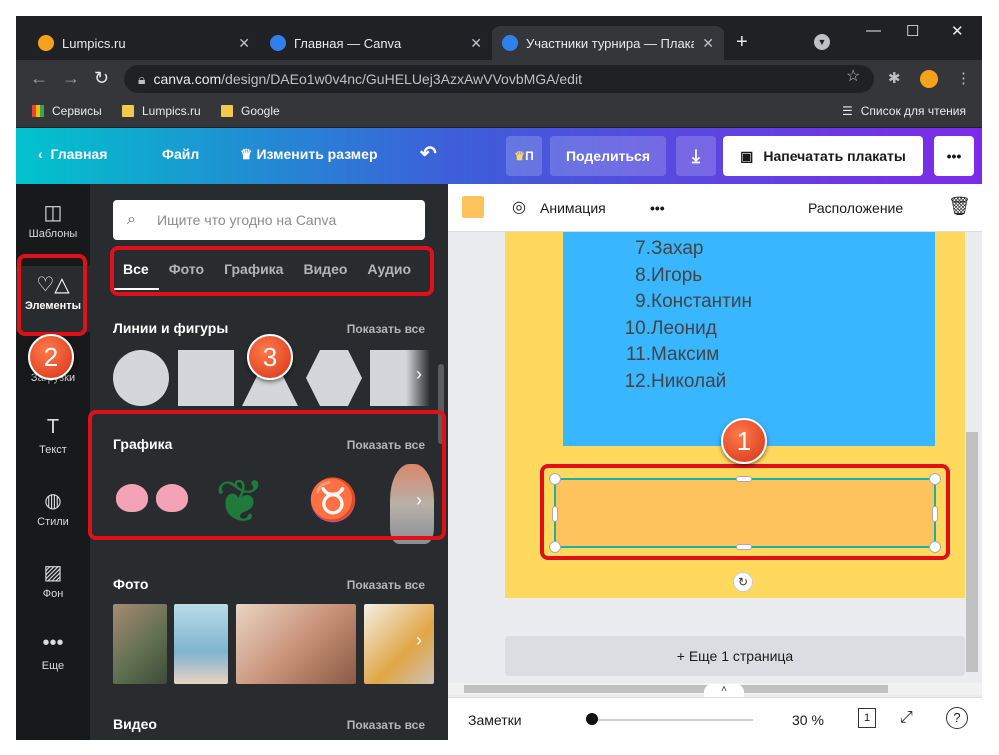 This screenshot has height=755, width=999. What do you see at coordinates (855, 208) in the screenshot?
I see `position-button: Расположение` at bounding box center [855, 208].